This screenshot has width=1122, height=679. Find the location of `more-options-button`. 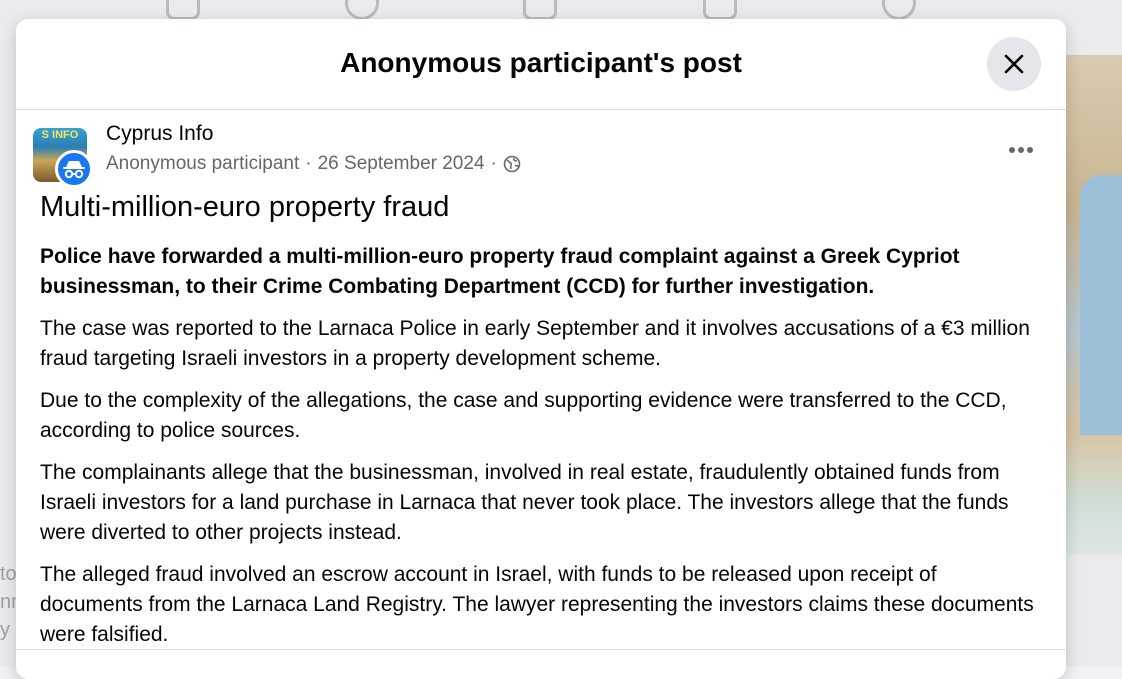

more-options-button is located at coordinates (1021, 145).